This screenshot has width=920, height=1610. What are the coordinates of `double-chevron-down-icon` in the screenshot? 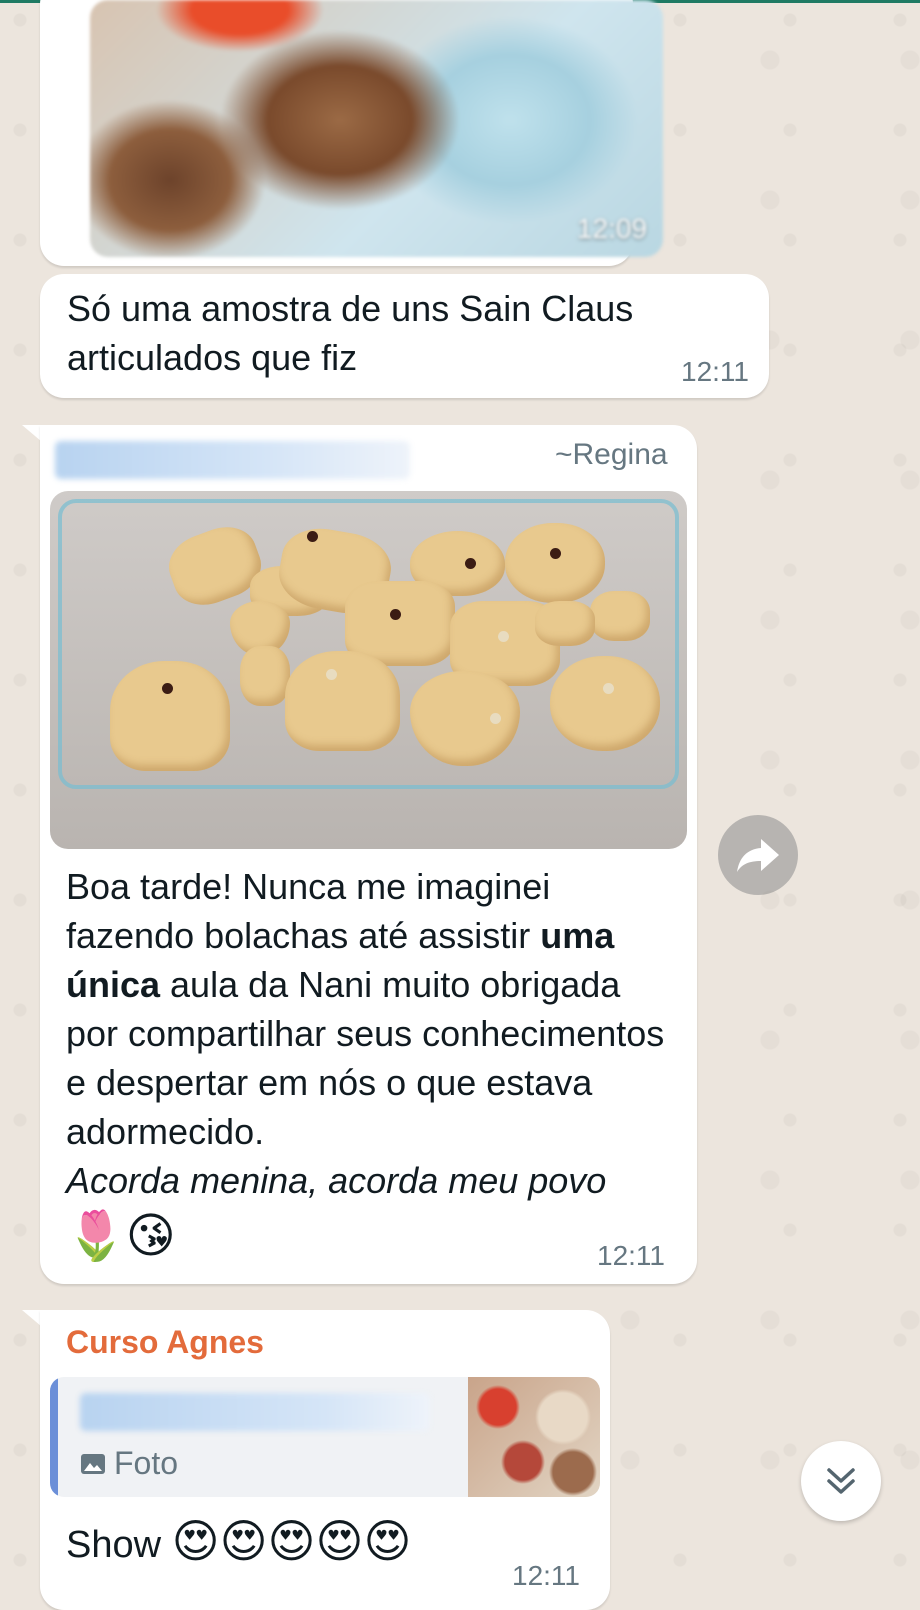 It's located at (841, 1481).